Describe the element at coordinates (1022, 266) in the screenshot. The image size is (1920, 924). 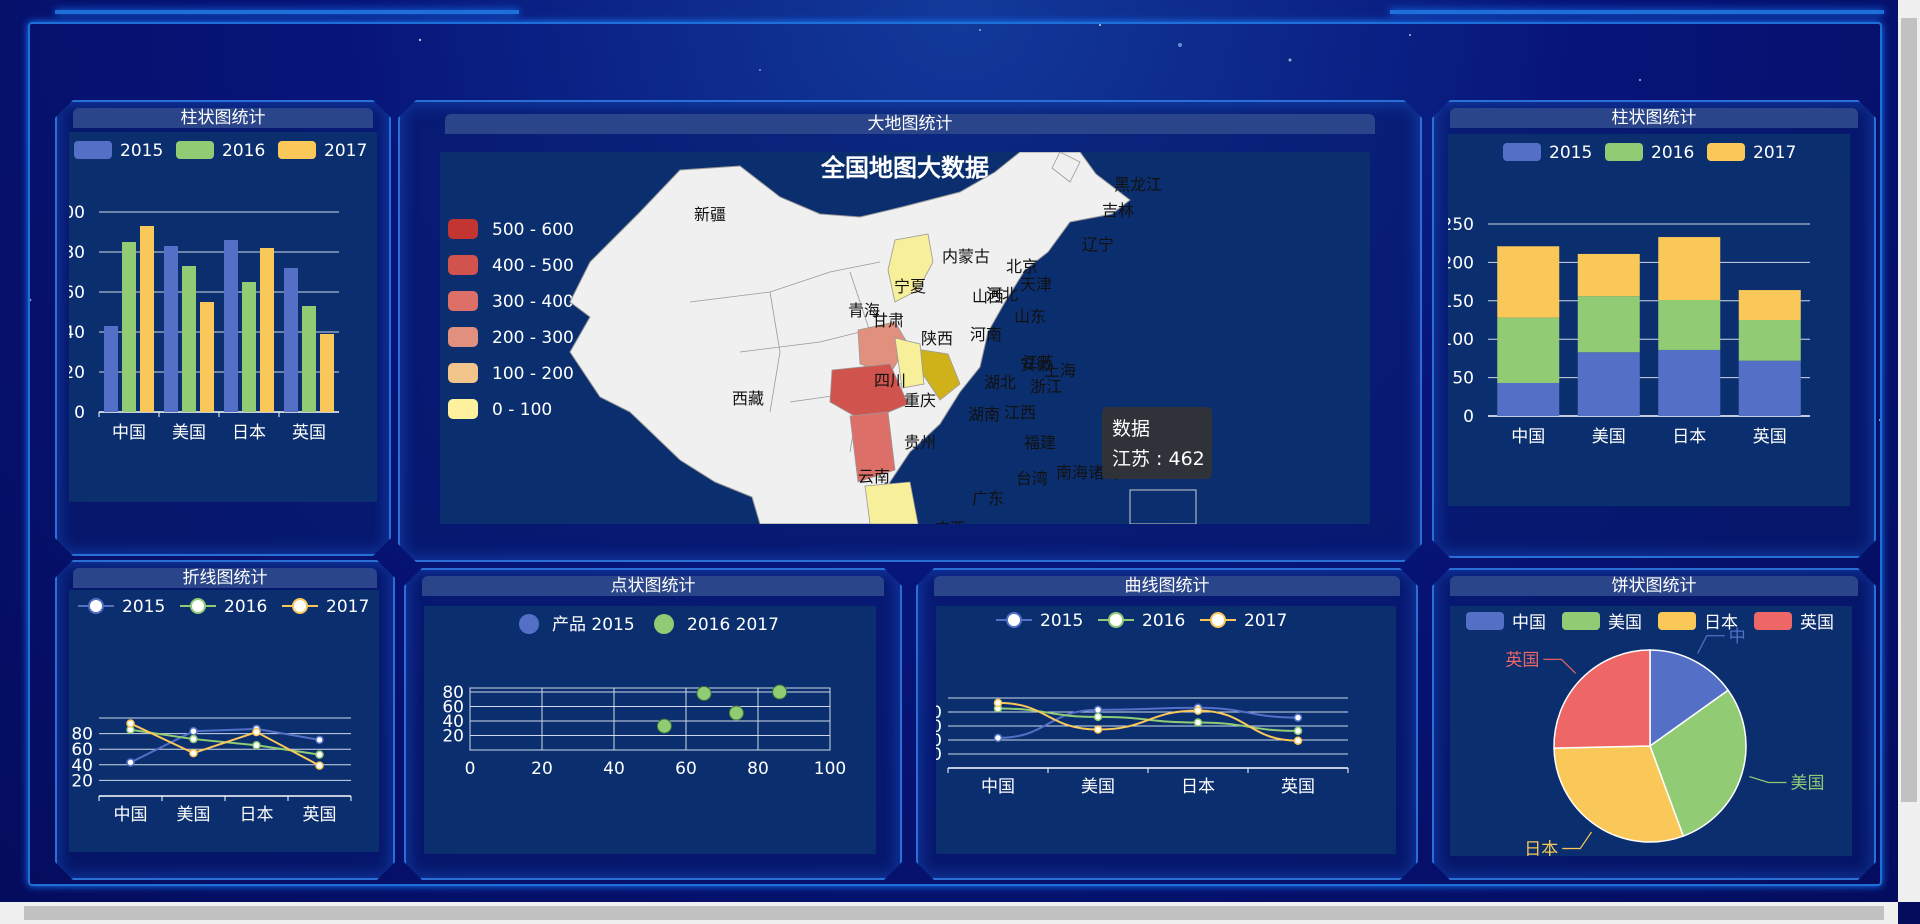
I see `region-label: 北京` at that location.